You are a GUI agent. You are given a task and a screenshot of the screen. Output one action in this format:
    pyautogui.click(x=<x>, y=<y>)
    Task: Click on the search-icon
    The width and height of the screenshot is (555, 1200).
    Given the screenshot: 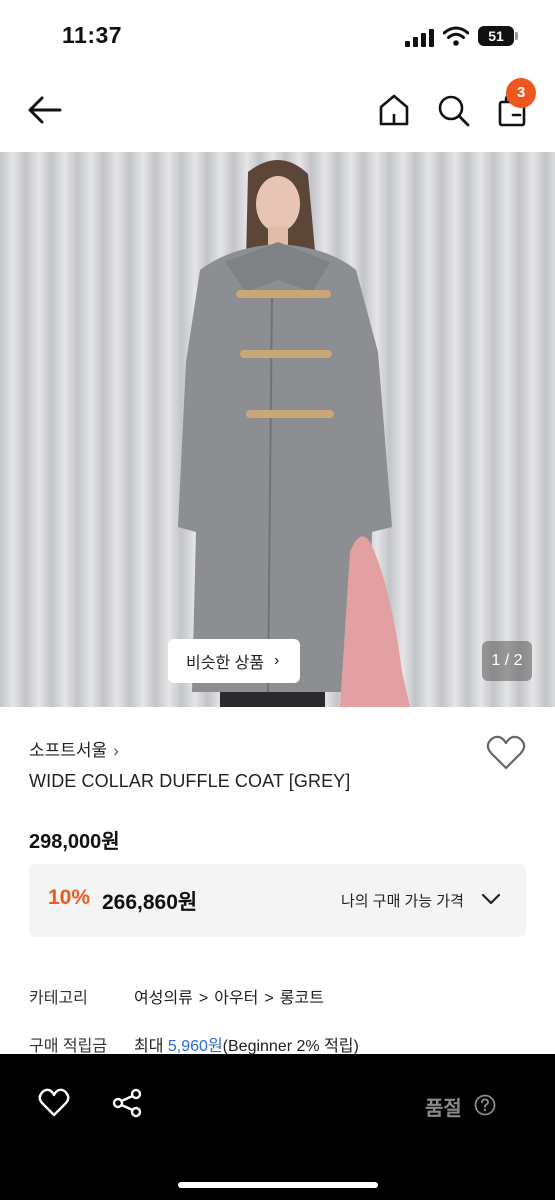 What is the action you would take?
    pyautogui.click(x=453, y=110)
    